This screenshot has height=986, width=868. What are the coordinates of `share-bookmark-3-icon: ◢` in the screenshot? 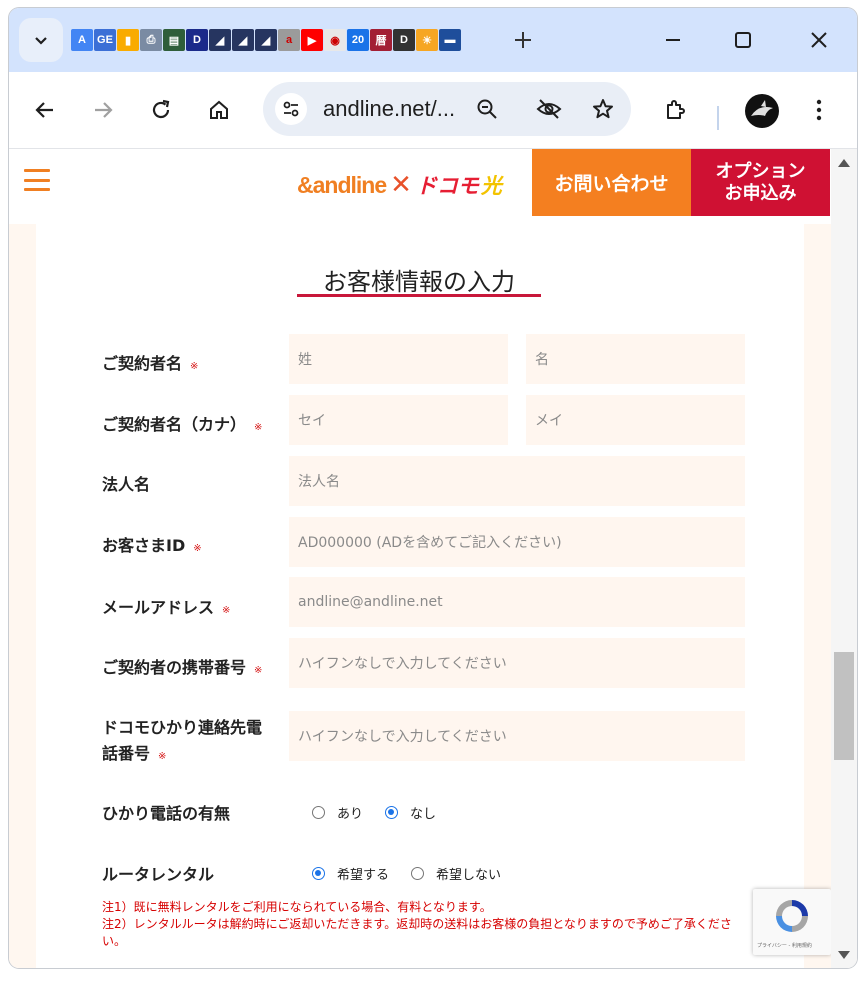 It's located at (266, 40).